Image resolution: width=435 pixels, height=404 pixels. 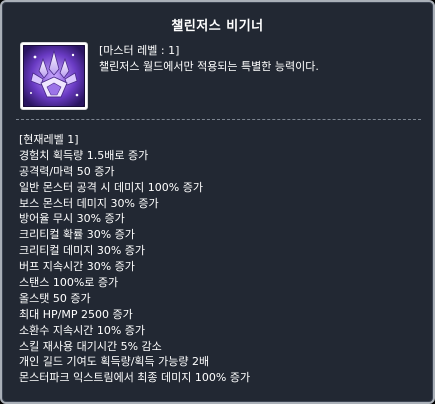 I want to click on current-level-heading: [현재레벨 1], so click(x=49, y=139).